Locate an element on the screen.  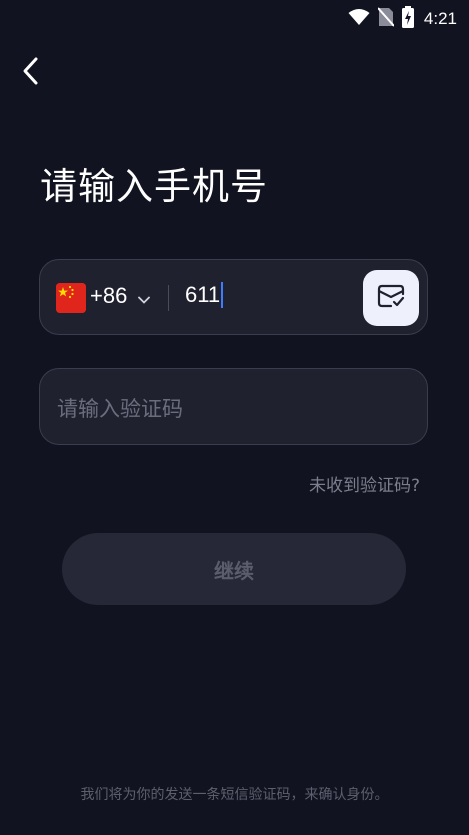
wifi-icon is located at coordinates (359, 19).